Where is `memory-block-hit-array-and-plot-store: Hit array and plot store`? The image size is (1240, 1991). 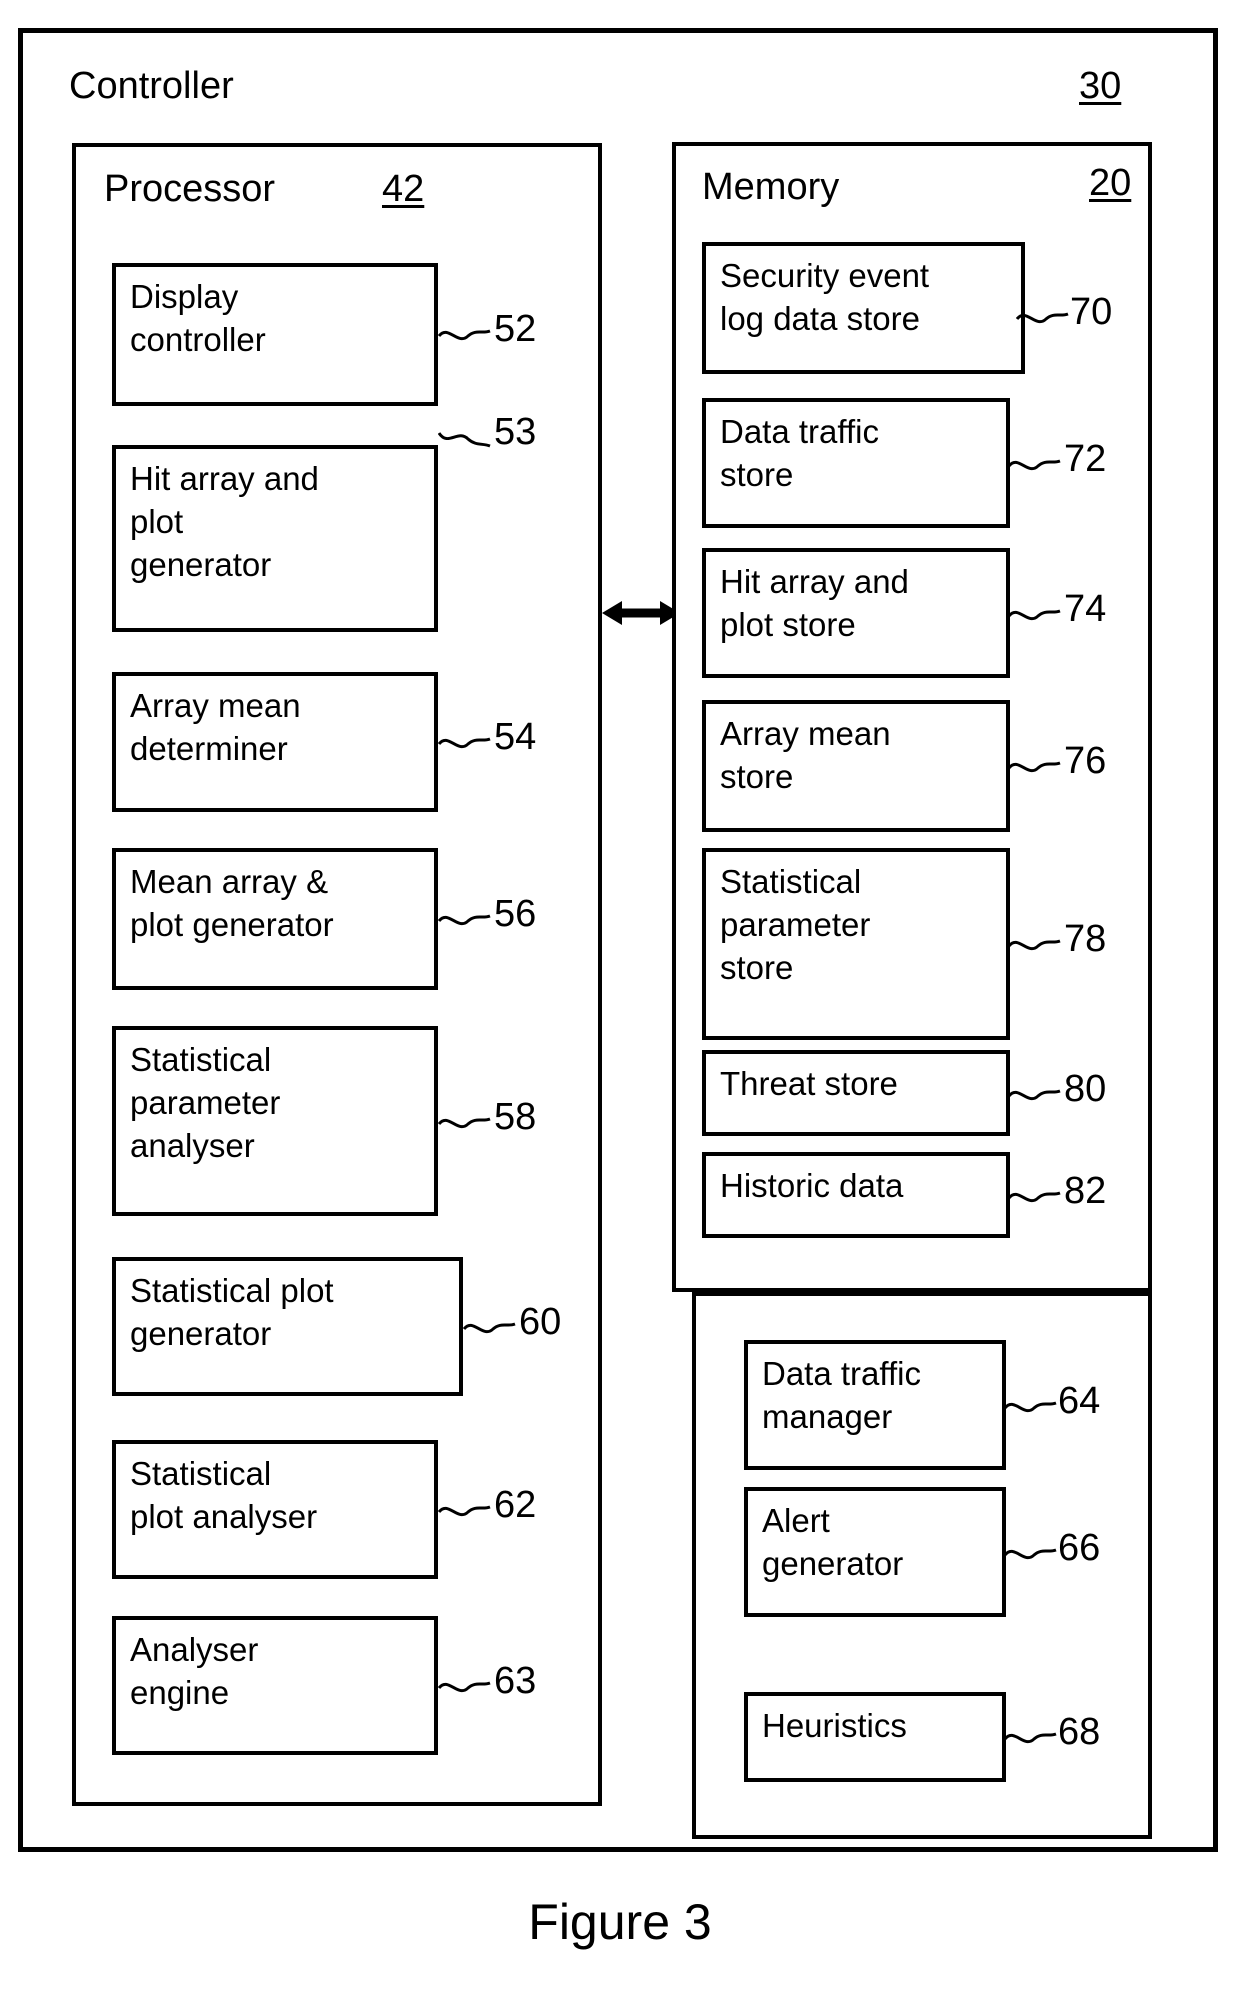
memory-block-hit-array-and-plot-store: Hit array and plot store is located at coordinates (856, 613).